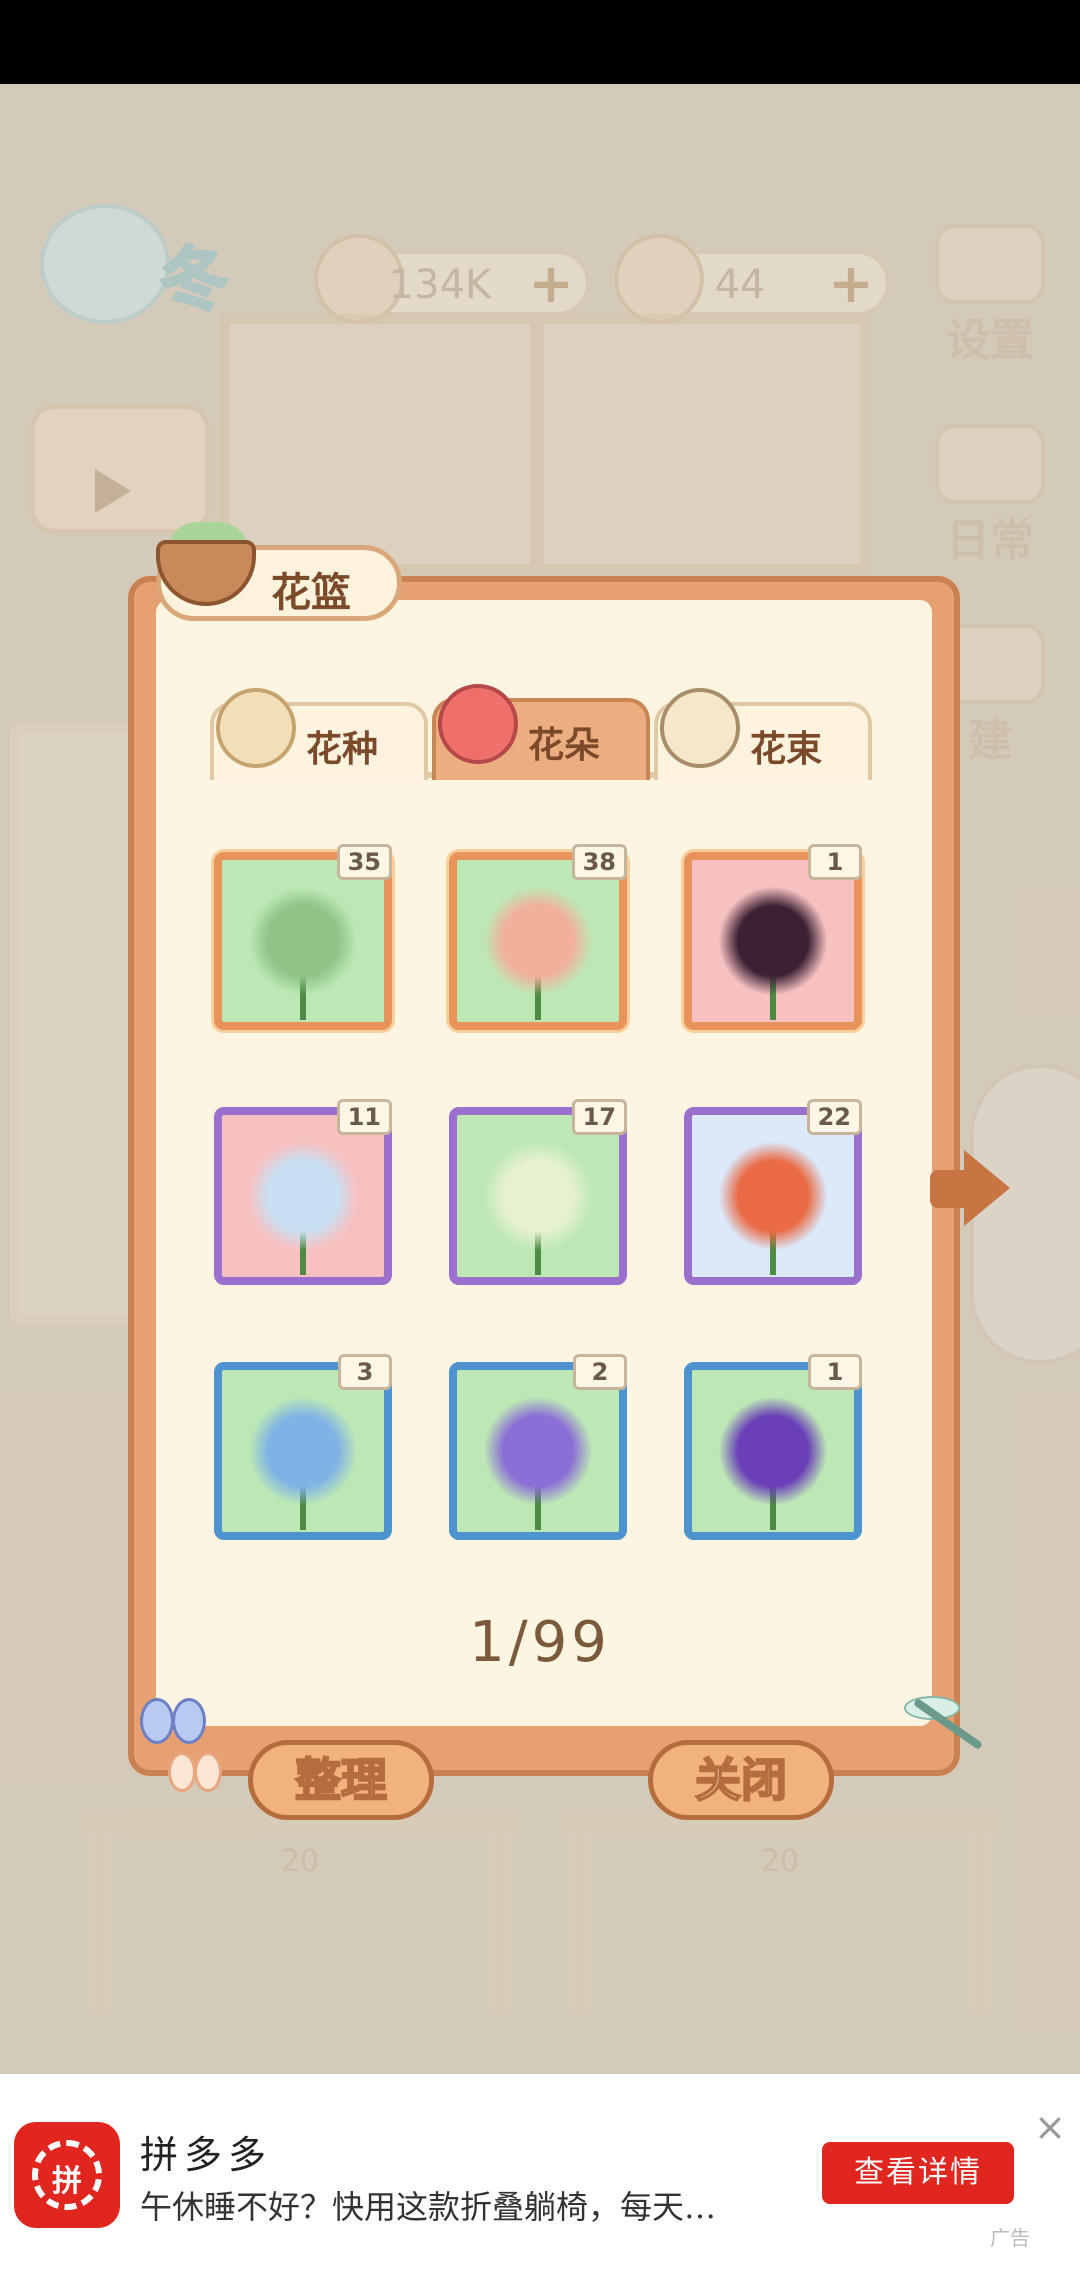  What do you see at coordinates (990, 264) in the screenshot?
I see `gear-icon` at bounding box center [990, 264].